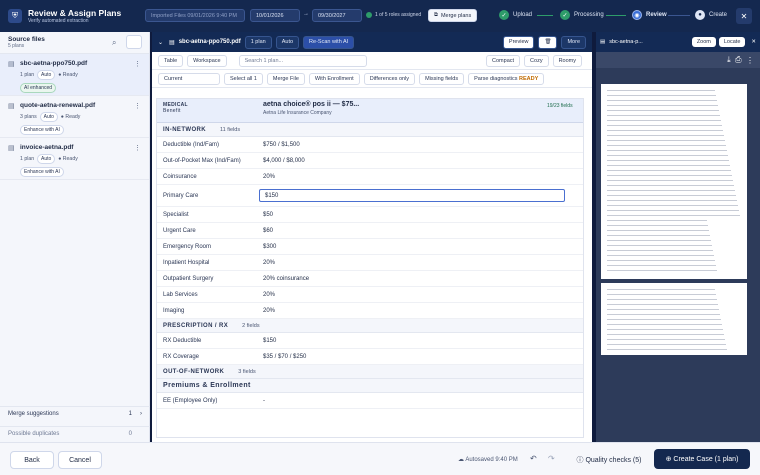 The width and height of the screenshot is (760, 475). I want to click on parse-diagnostics-button: Parse diagnostics READY, so click(506, 78).